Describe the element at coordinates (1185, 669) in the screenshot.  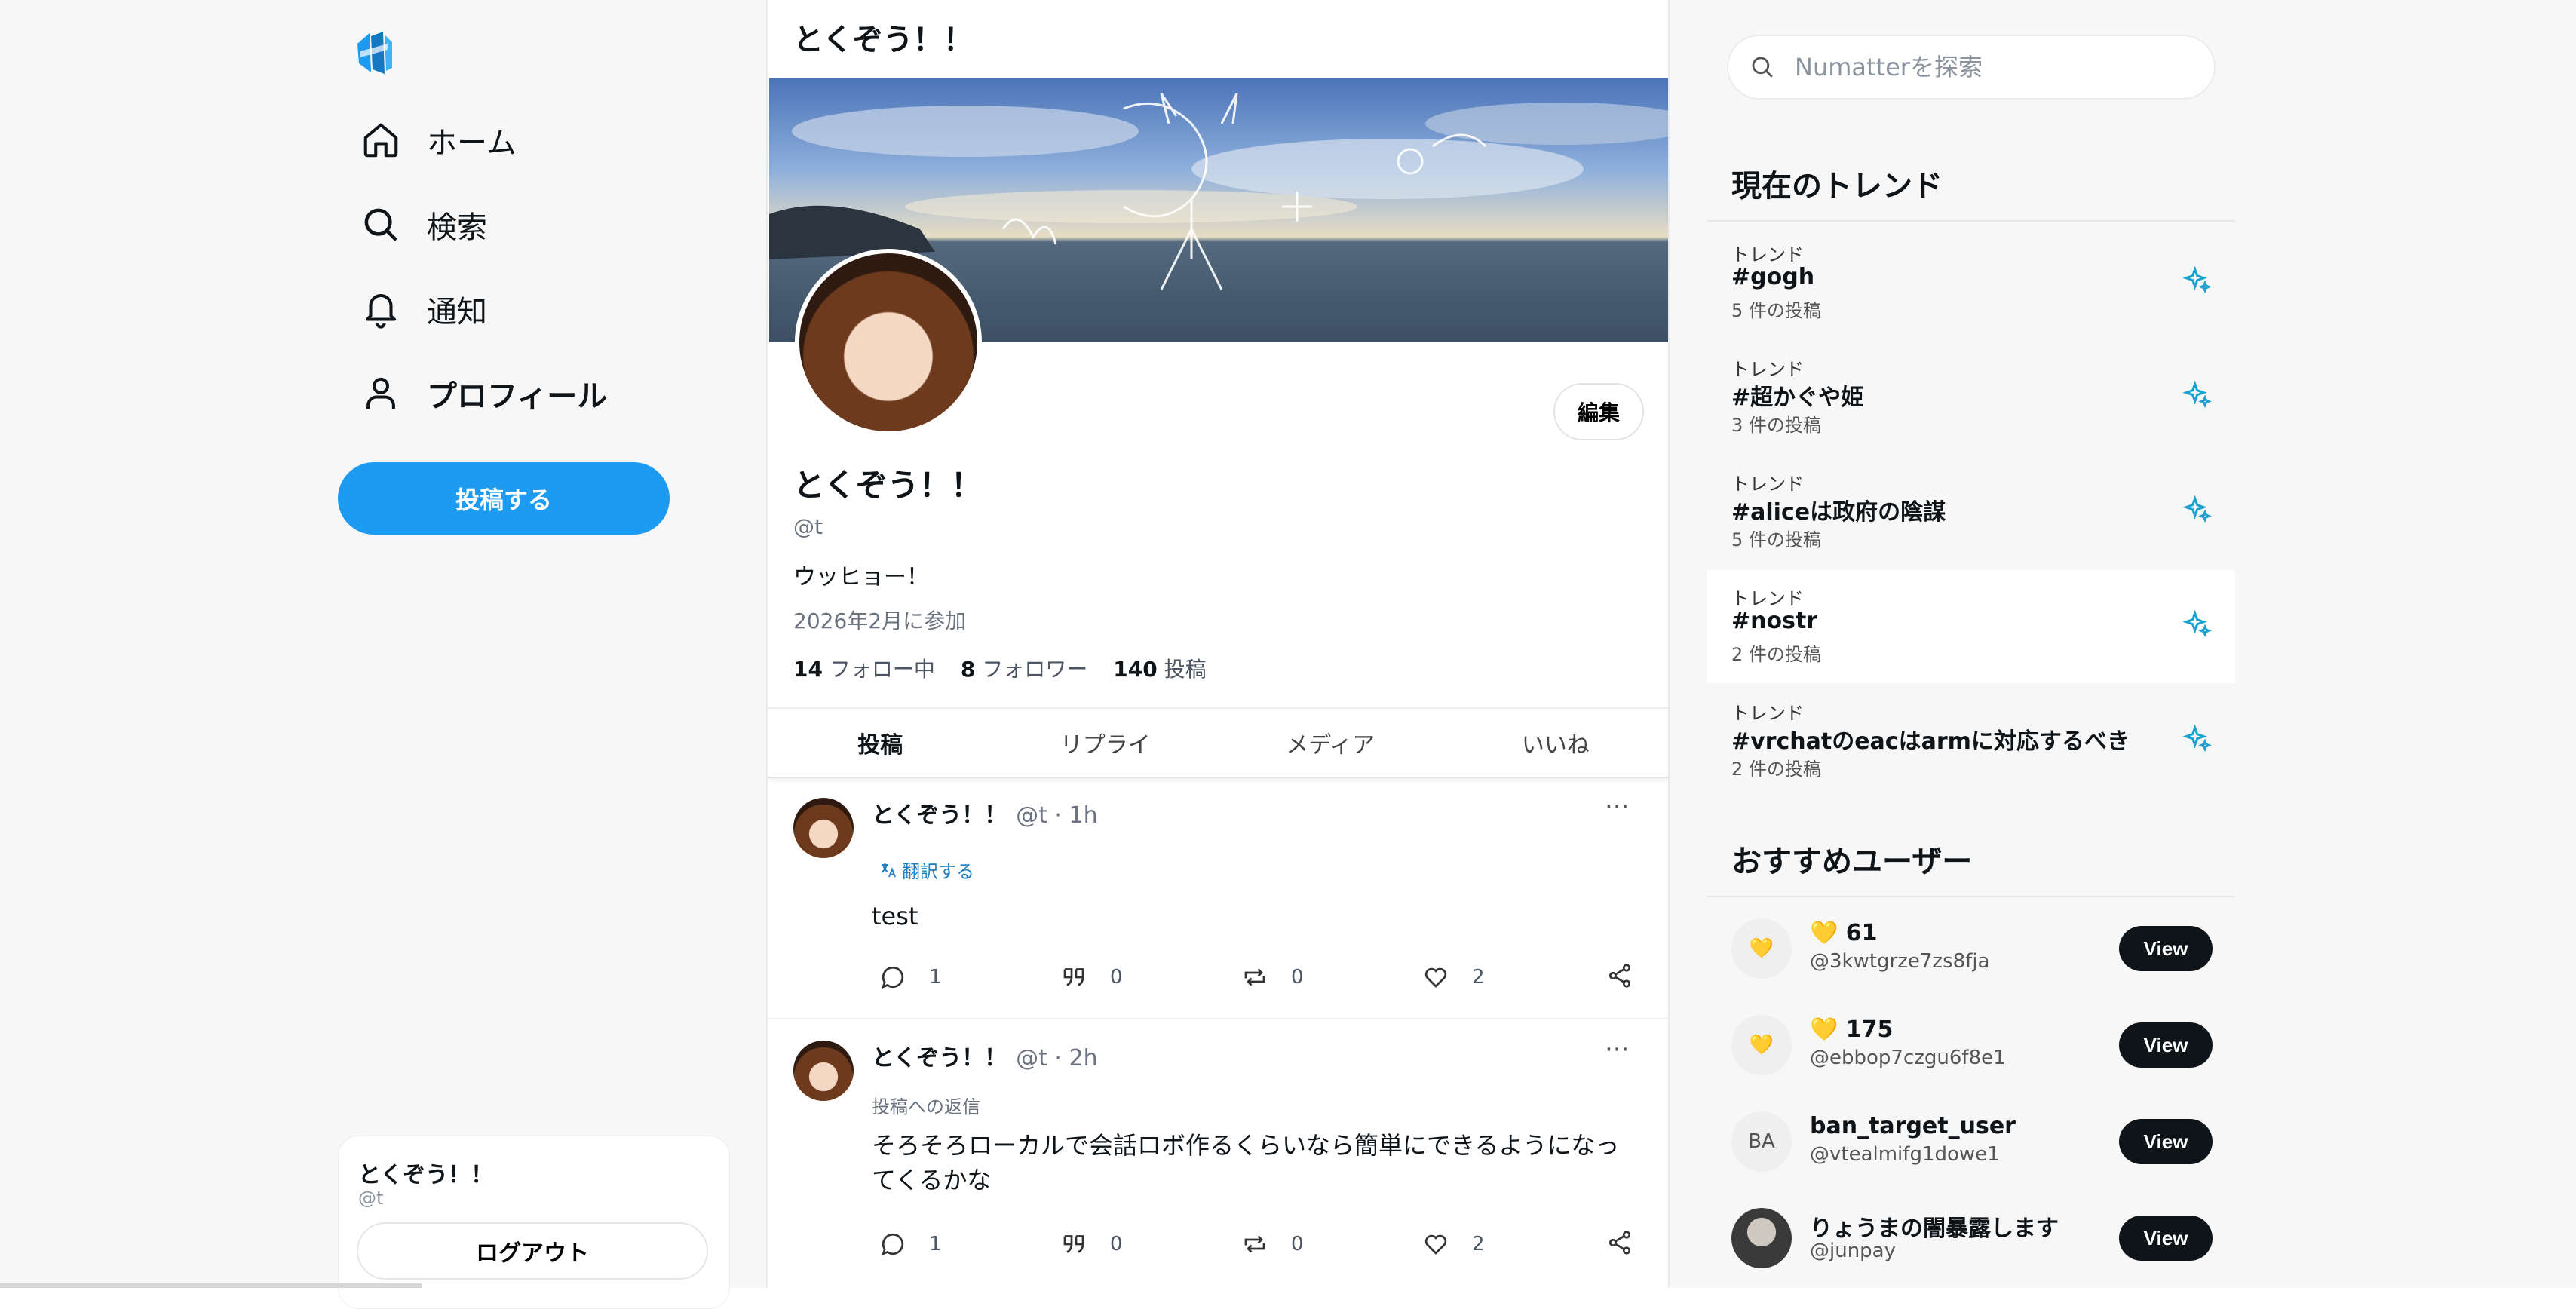
I see `posts-label: 投稿` at that location.